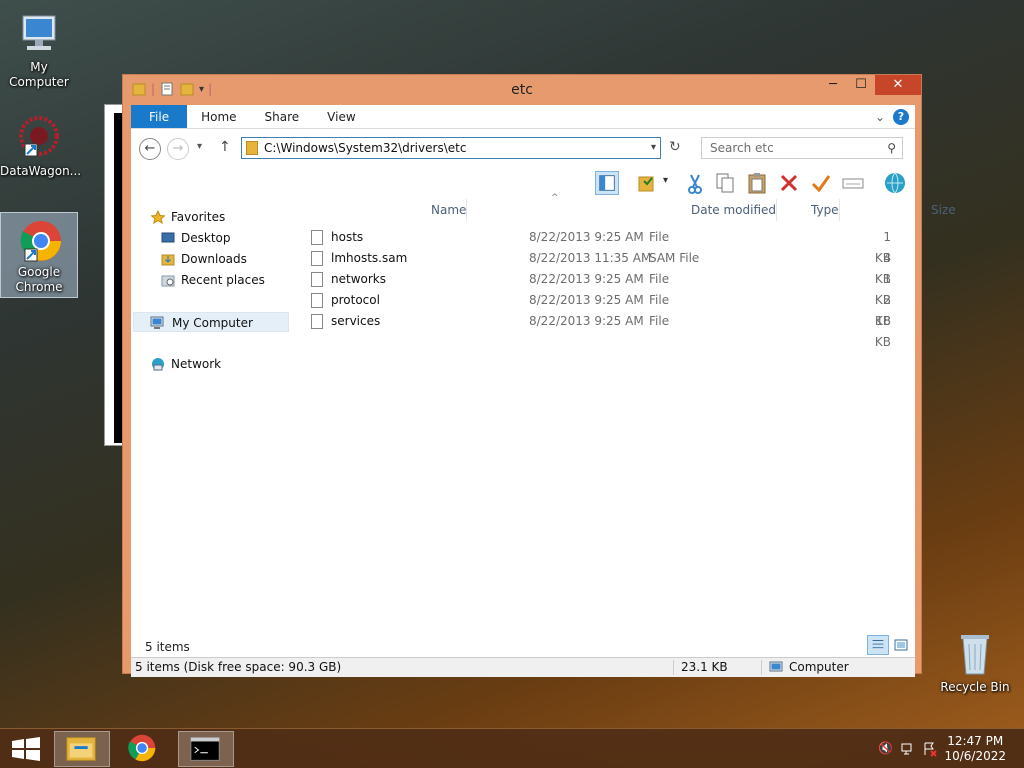 Image resolution: width=1024 pixels, height=768 pixels. Describe the element at coordinates (901, 645) in the screenshot. I see `large-icons-view-icon` at that location.